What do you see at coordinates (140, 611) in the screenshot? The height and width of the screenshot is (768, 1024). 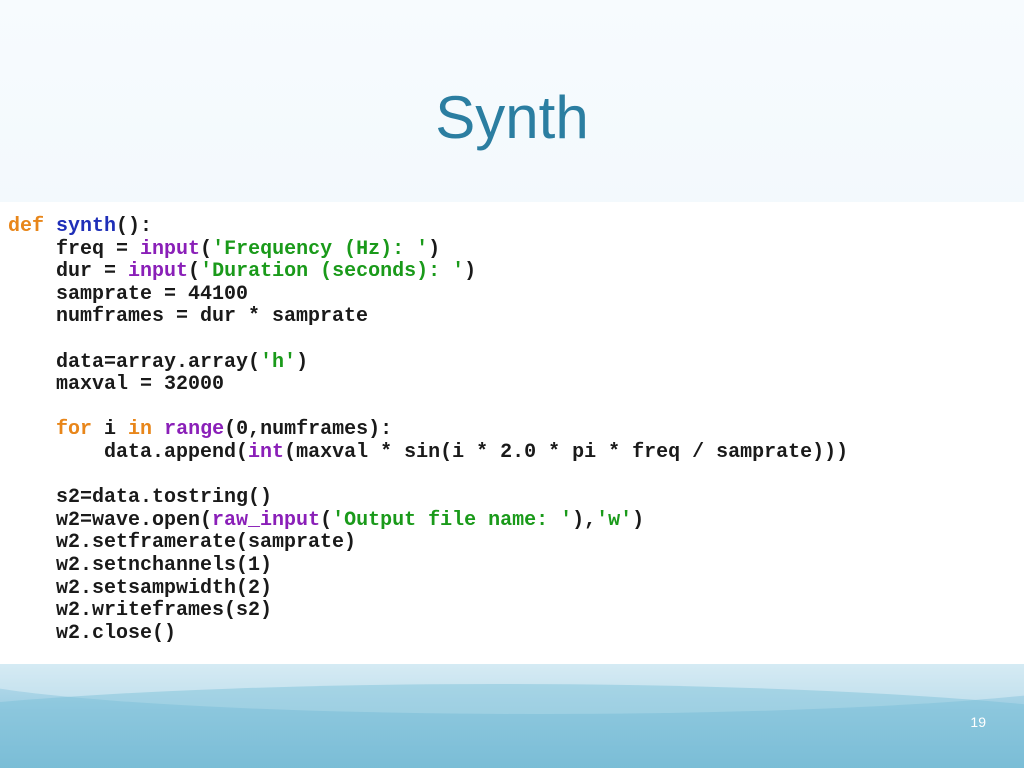 I see `code-token: w2.writeframes(s2)` at bounding box center [140, 611].